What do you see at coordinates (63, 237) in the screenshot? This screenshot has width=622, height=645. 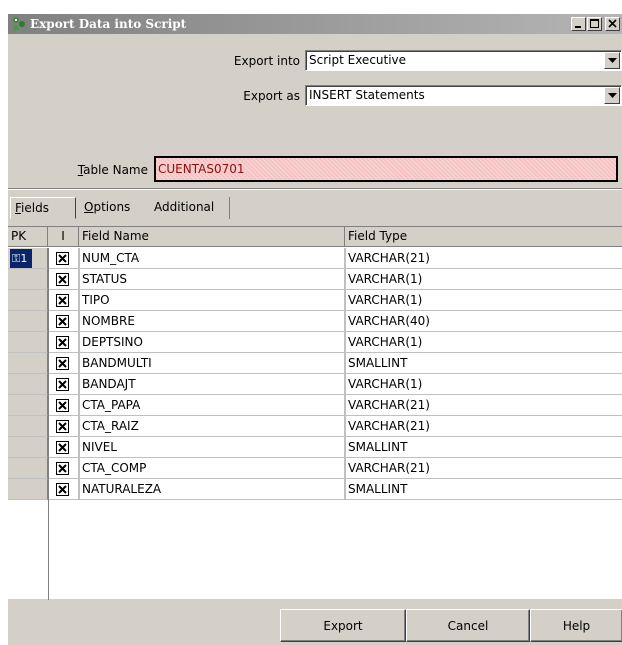 I see `column-header-i: I` at bounding box center [63, 237].